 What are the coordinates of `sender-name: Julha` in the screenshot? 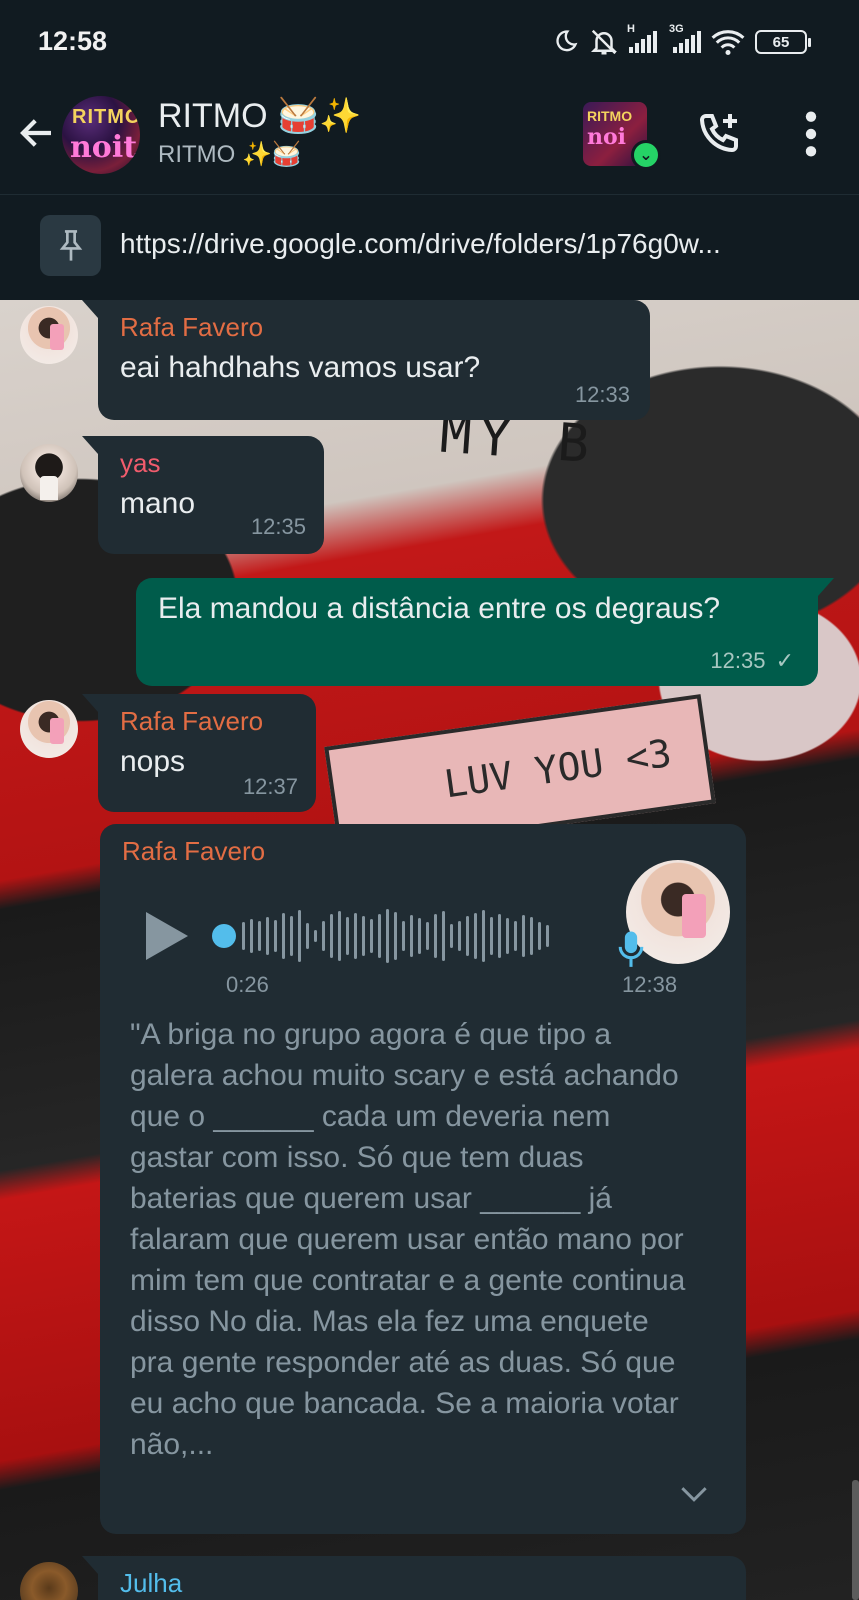 It's located at (423, 1583).